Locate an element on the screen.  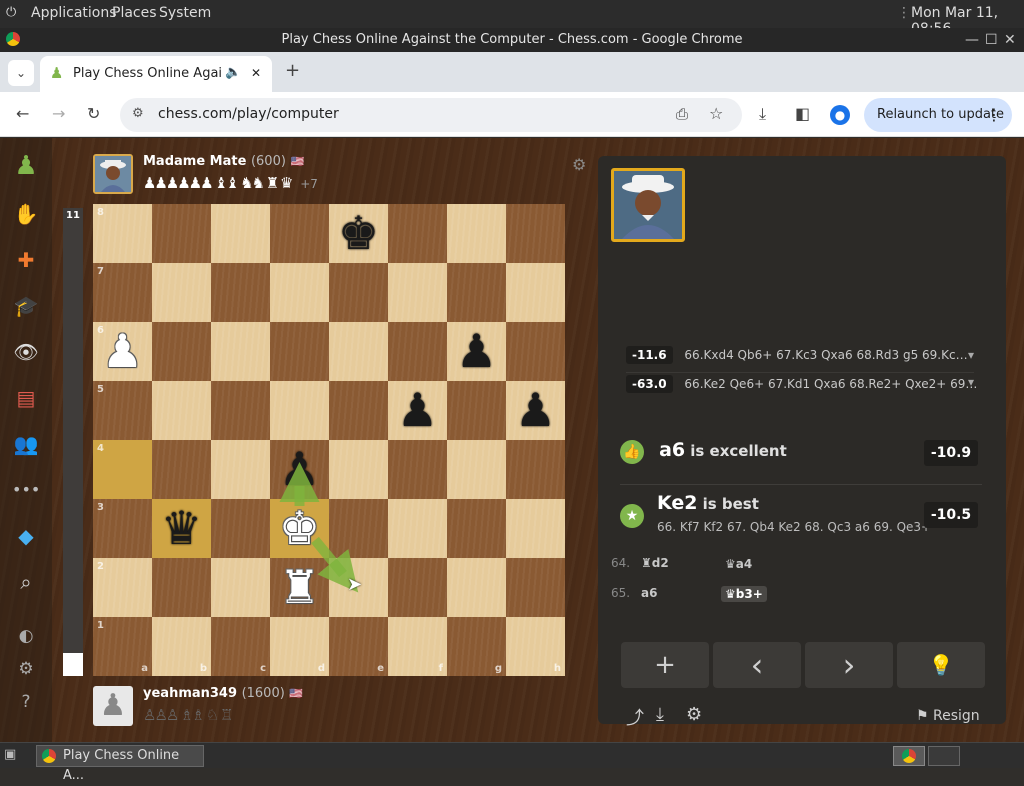
square-a3: 3 is located at coordinates (122, 528).